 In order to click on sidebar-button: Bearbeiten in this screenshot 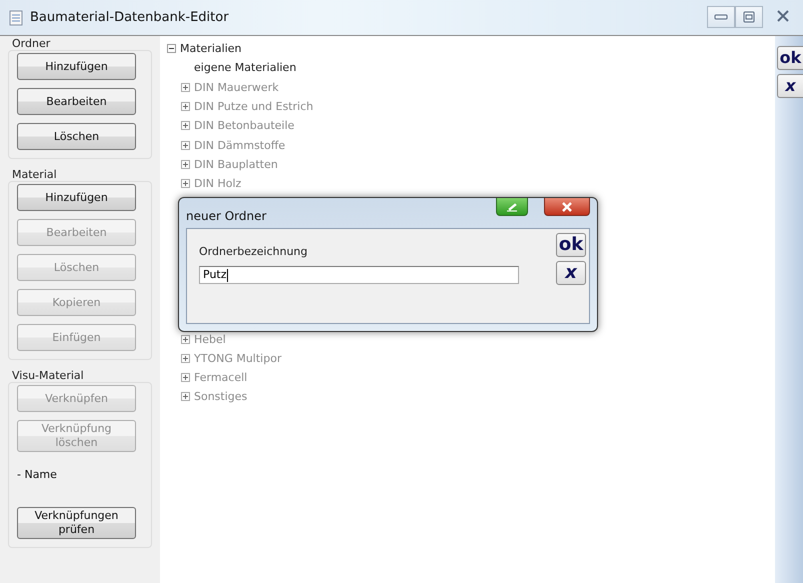, I will do `click(76, 101)`.